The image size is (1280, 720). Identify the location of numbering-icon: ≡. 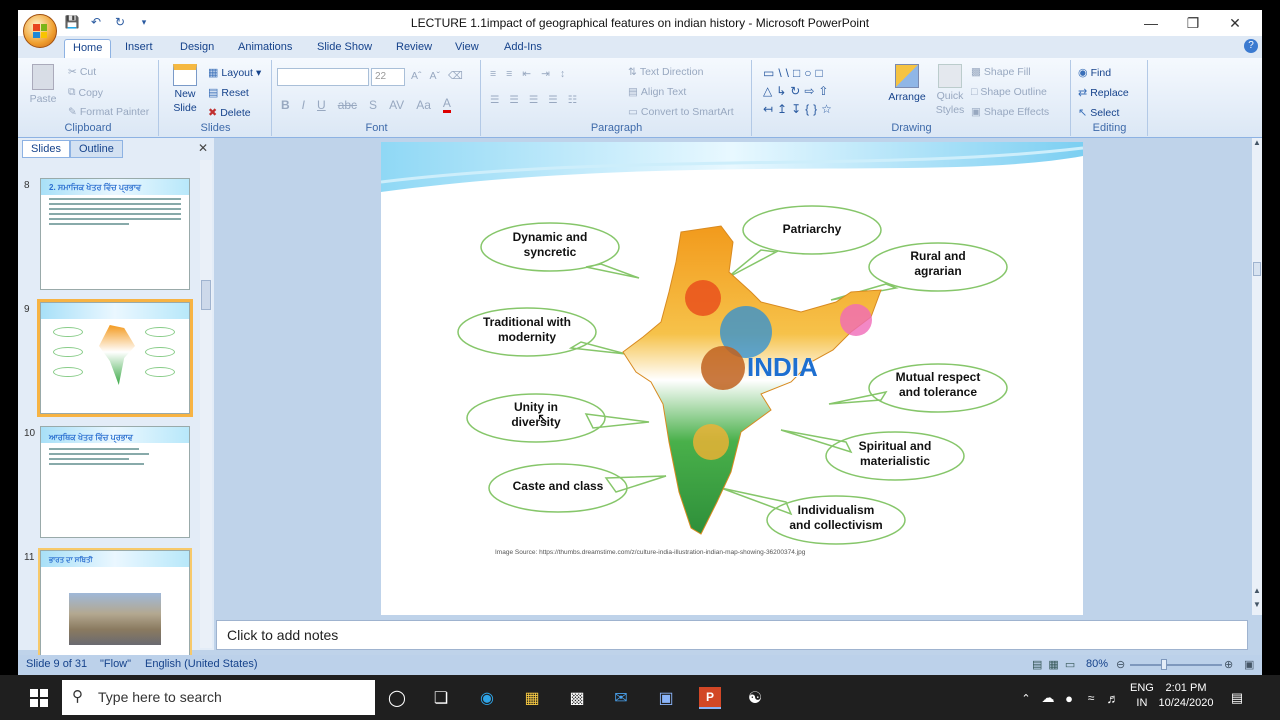
(509, 74).